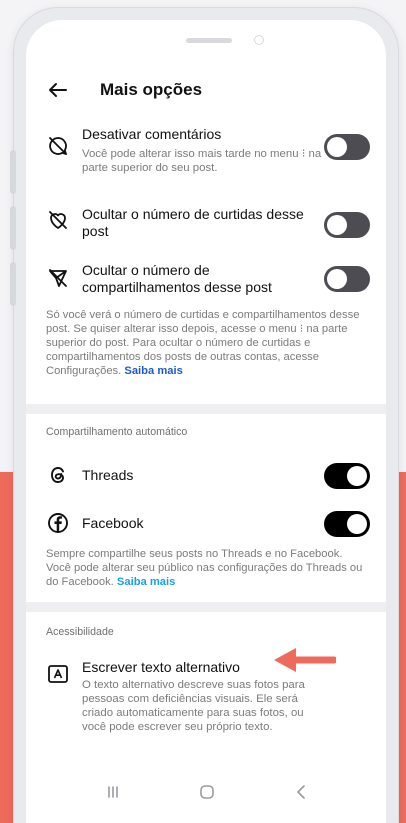  What do you see at coordinates (117, 432) in the screenshot?
I see `section-label-auto-share: Compartilhamento automático` at bounding box center [117, 432].